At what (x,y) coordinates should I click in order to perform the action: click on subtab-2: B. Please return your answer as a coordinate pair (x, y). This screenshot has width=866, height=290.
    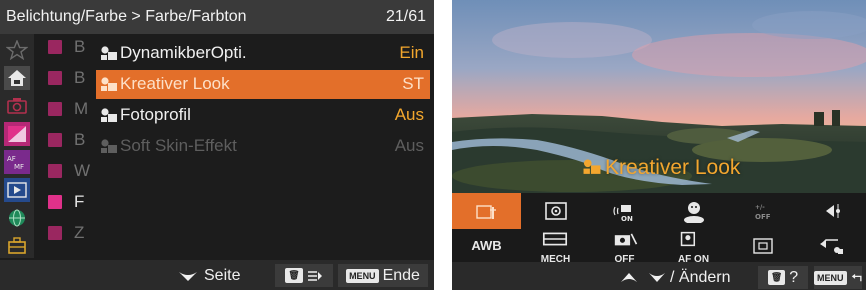
    Looking at the image, I should click on (66, 79).